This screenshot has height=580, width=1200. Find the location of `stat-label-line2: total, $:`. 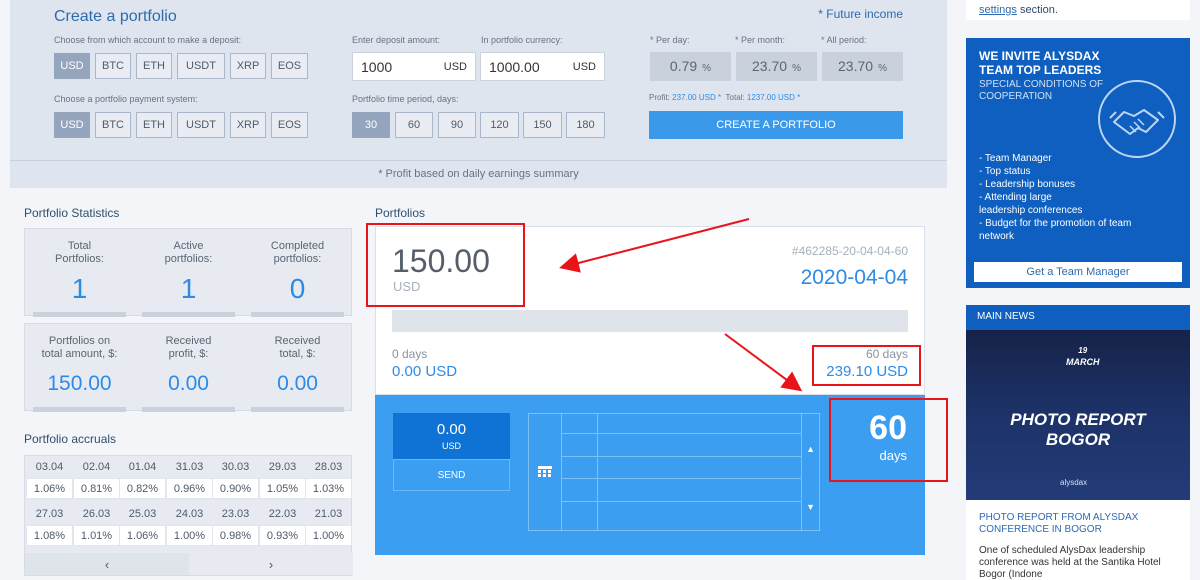

stat-label-line2: total, $: is located at coordinates (297, 354).